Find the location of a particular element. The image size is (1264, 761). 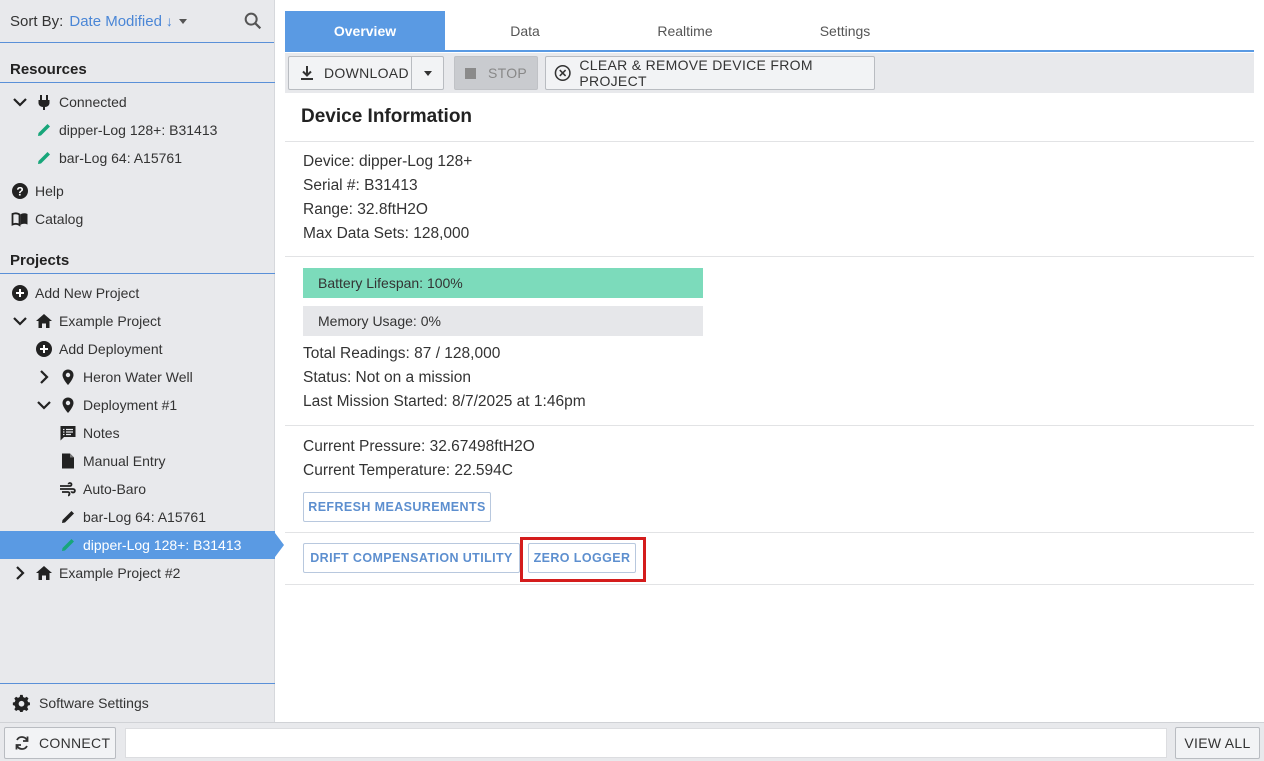

memory-meter: Memory Usage: 0% is located at coordinates (503, 321).